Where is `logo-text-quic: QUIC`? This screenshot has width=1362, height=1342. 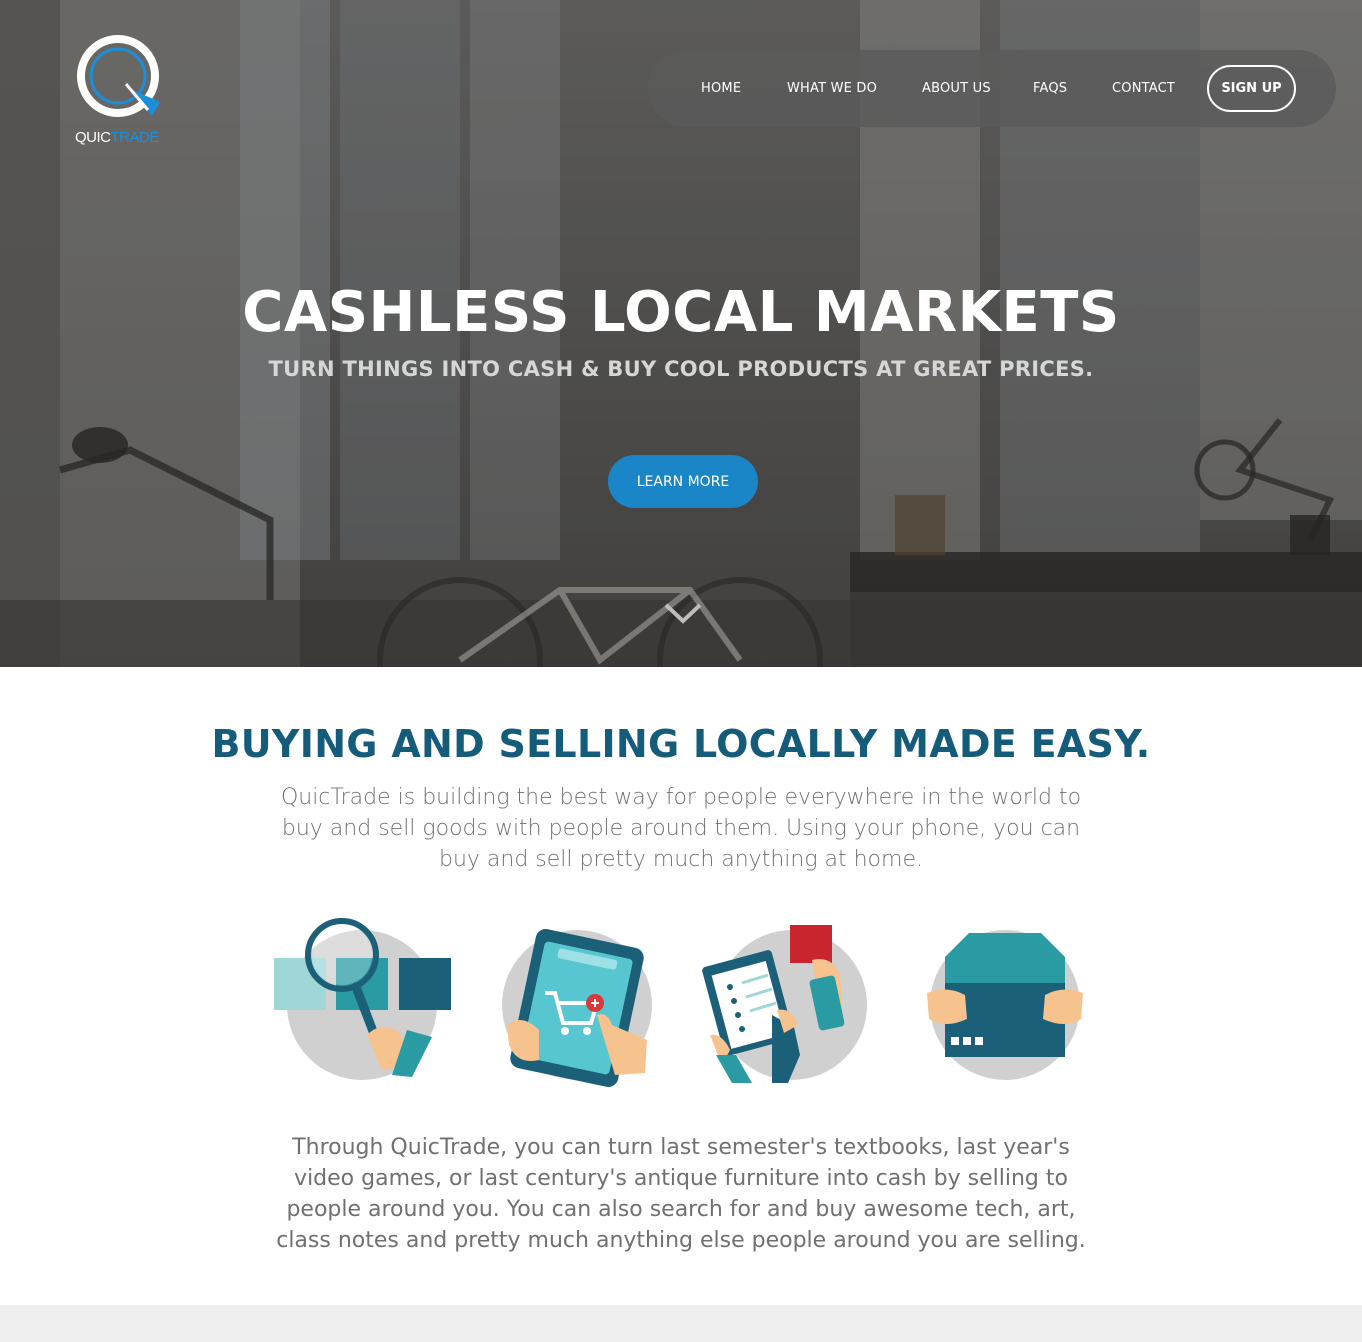 logo-text-quic: QUIC is located at coordinates (93, 137).